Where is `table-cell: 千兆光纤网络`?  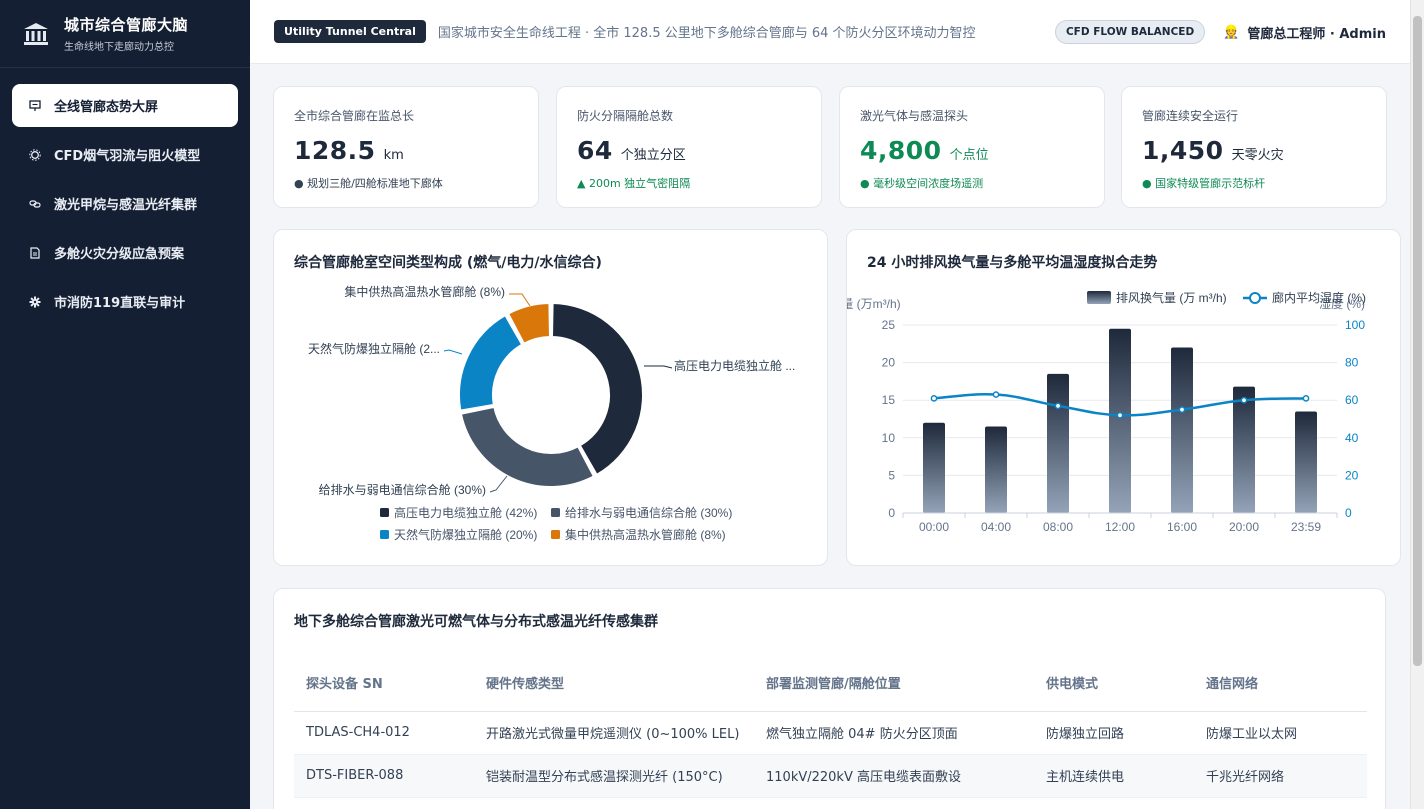
table-cell: 千兆光纤网络 is located at coordinates (1280, 776).